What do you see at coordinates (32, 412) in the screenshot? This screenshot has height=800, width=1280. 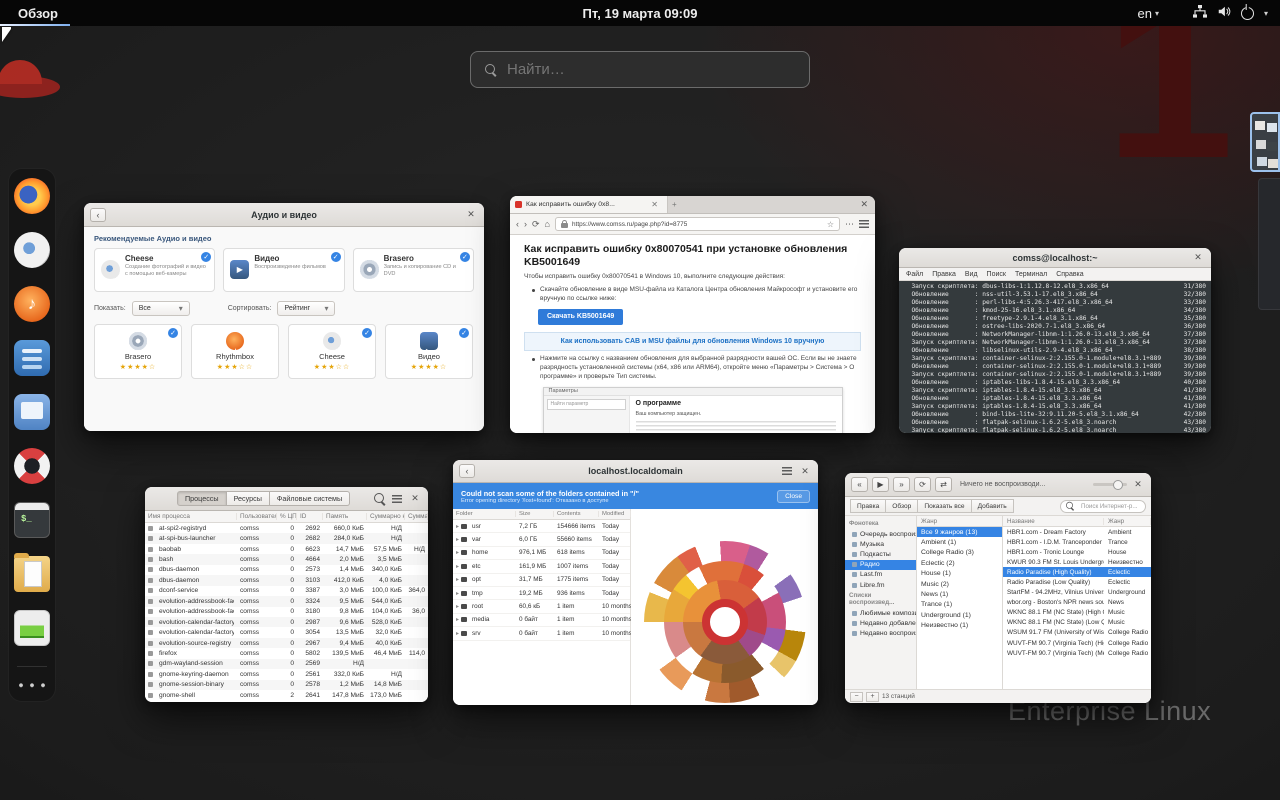 I see `boxes-icon` at bounding box center [32, 412].